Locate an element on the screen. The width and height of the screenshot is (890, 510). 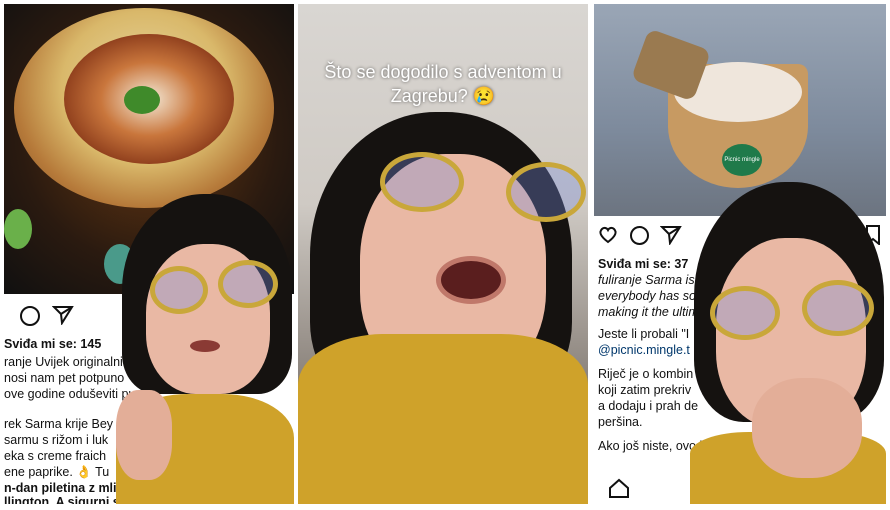
video-caption: Što se dogodilo s adventom u Zagrebu? 😢 is located at coordinates (443, 84).